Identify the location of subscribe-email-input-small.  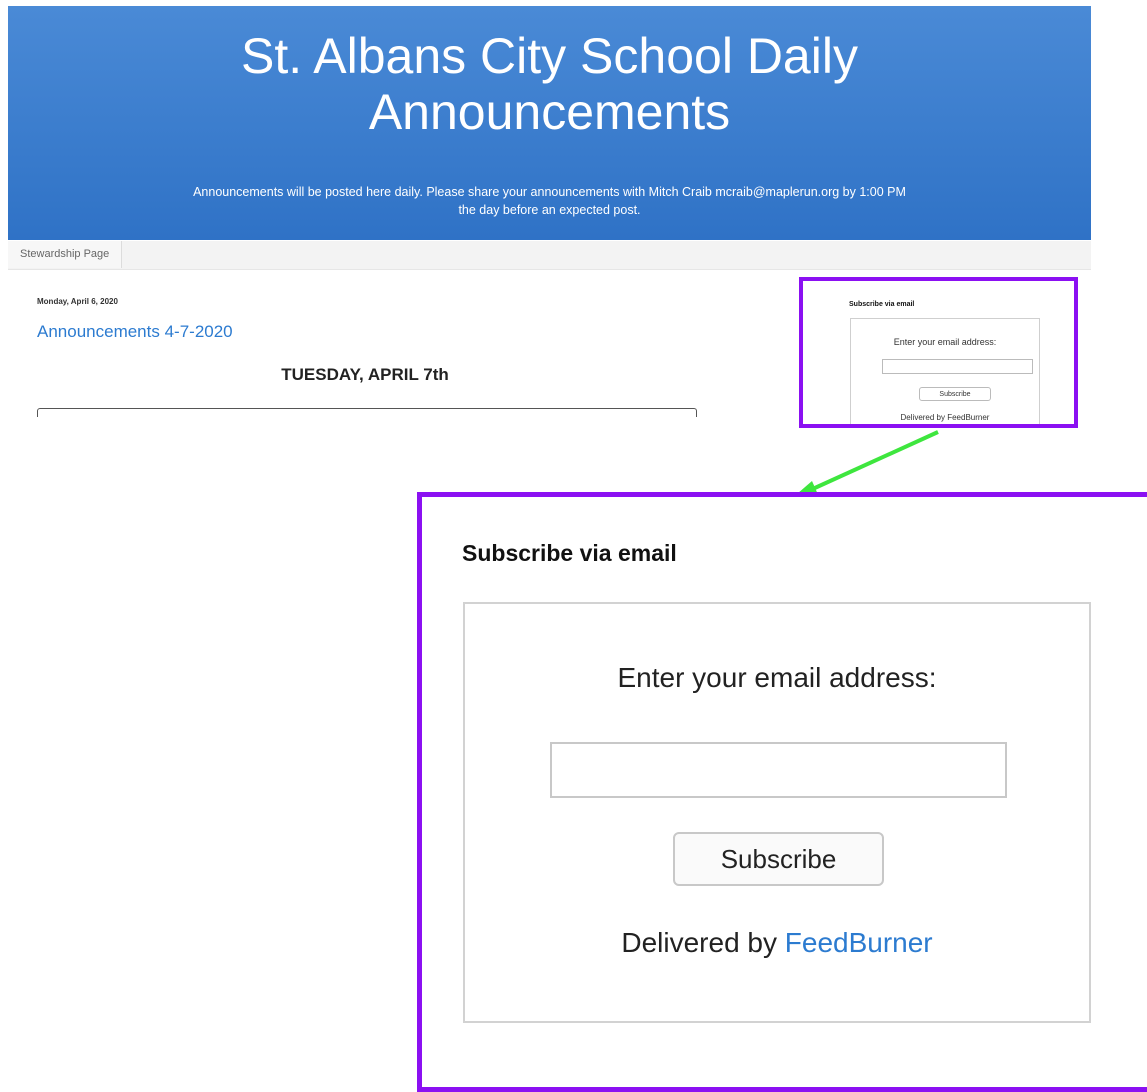
(957, 366).